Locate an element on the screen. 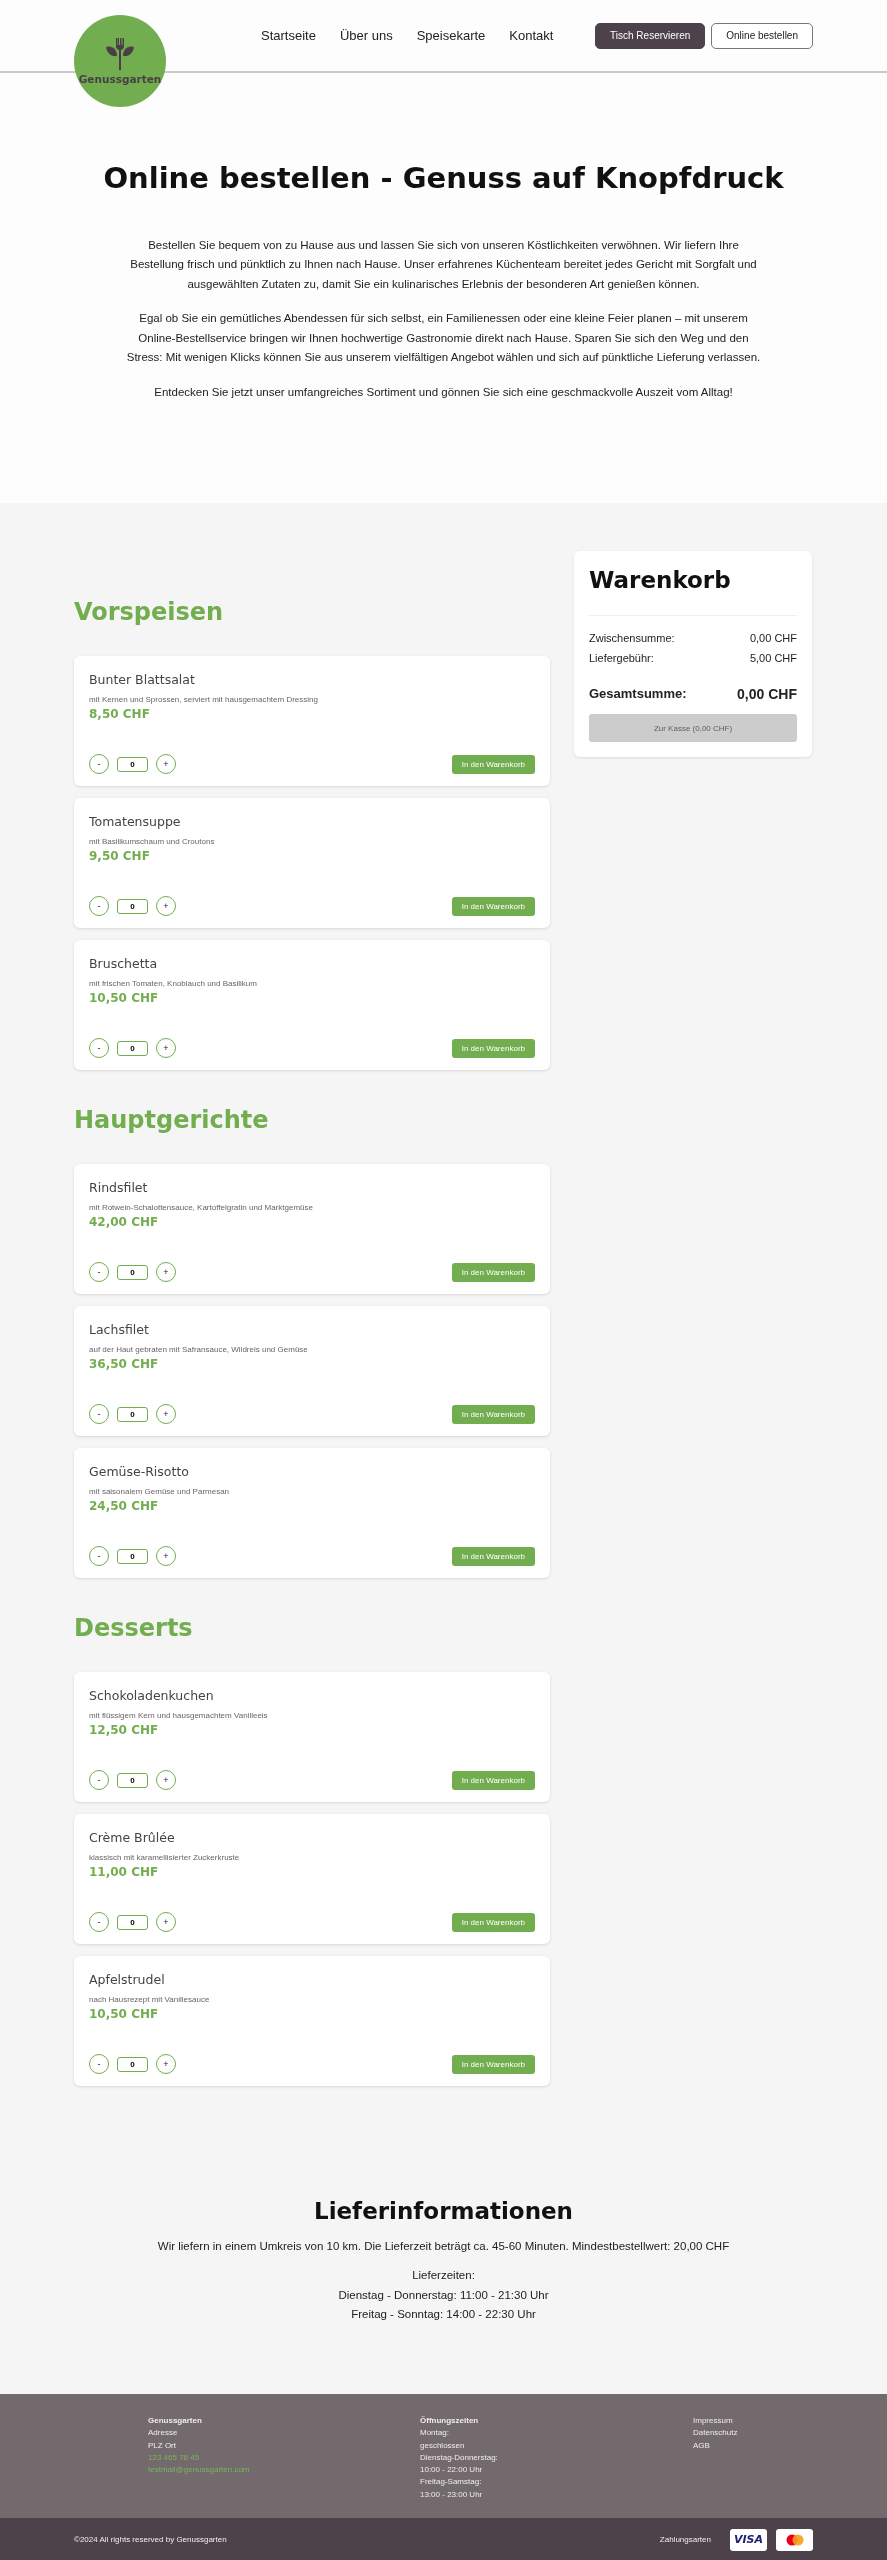 The width and height of the screenshot is (887, 2560). footer-text: Freitag-Samstag: is located at coordinates (451, 2482).